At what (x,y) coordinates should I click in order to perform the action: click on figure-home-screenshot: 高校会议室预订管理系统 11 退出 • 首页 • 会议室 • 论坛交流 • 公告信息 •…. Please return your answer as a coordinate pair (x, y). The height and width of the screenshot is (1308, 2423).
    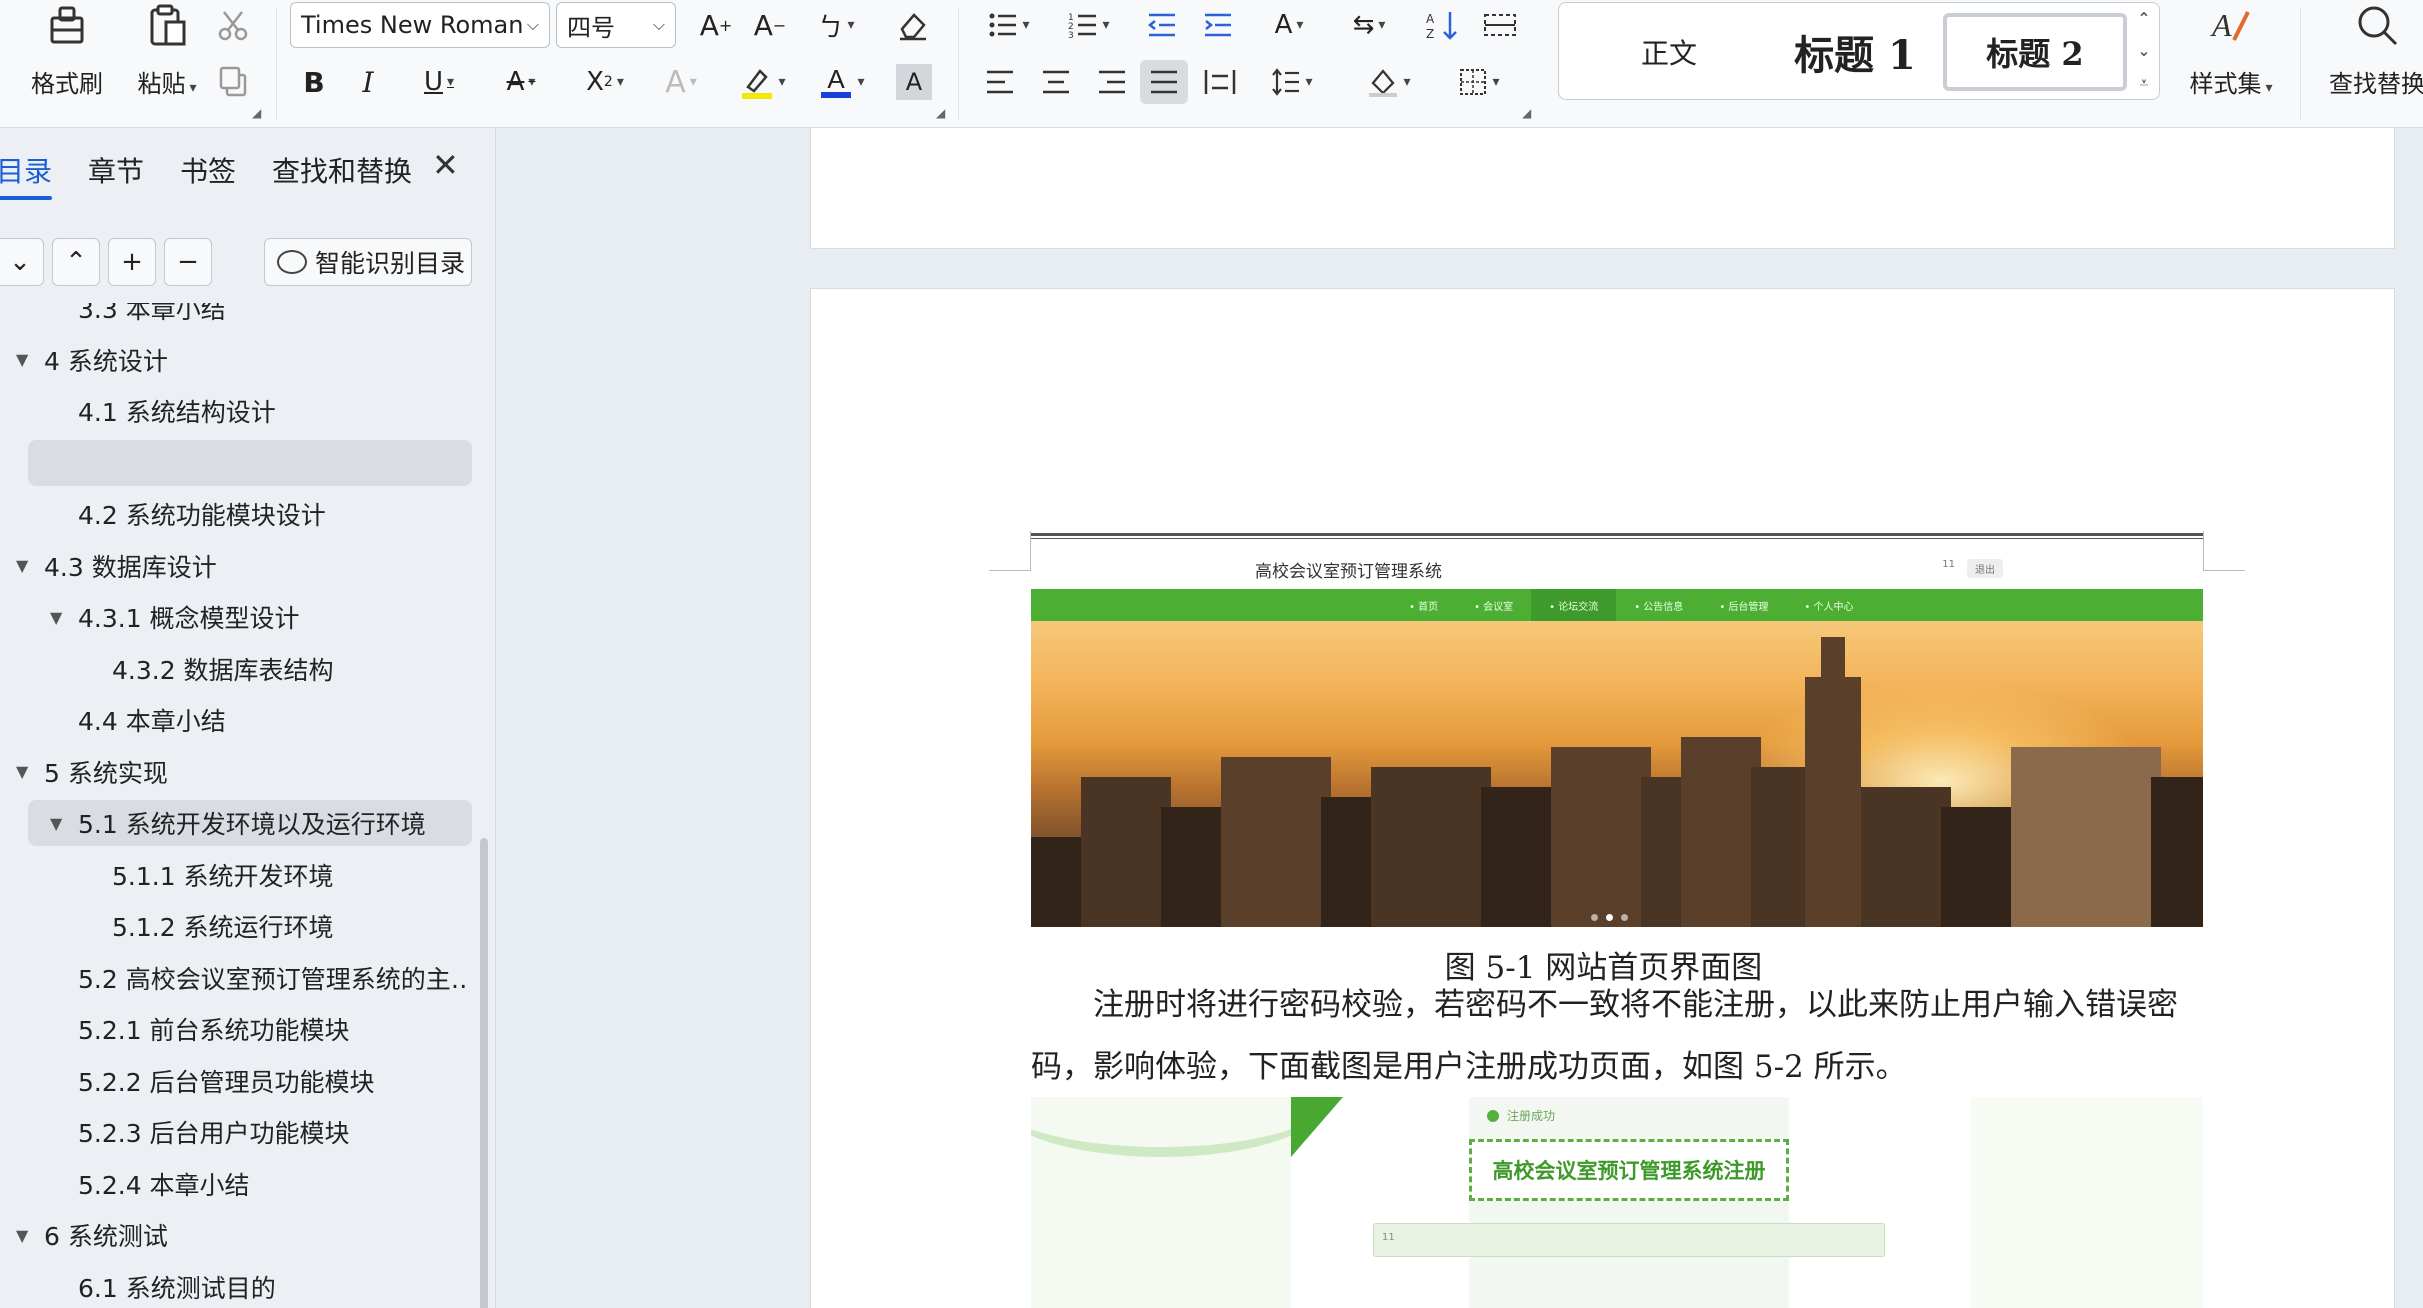
    Looking at the image, I should click on (1617, 737).